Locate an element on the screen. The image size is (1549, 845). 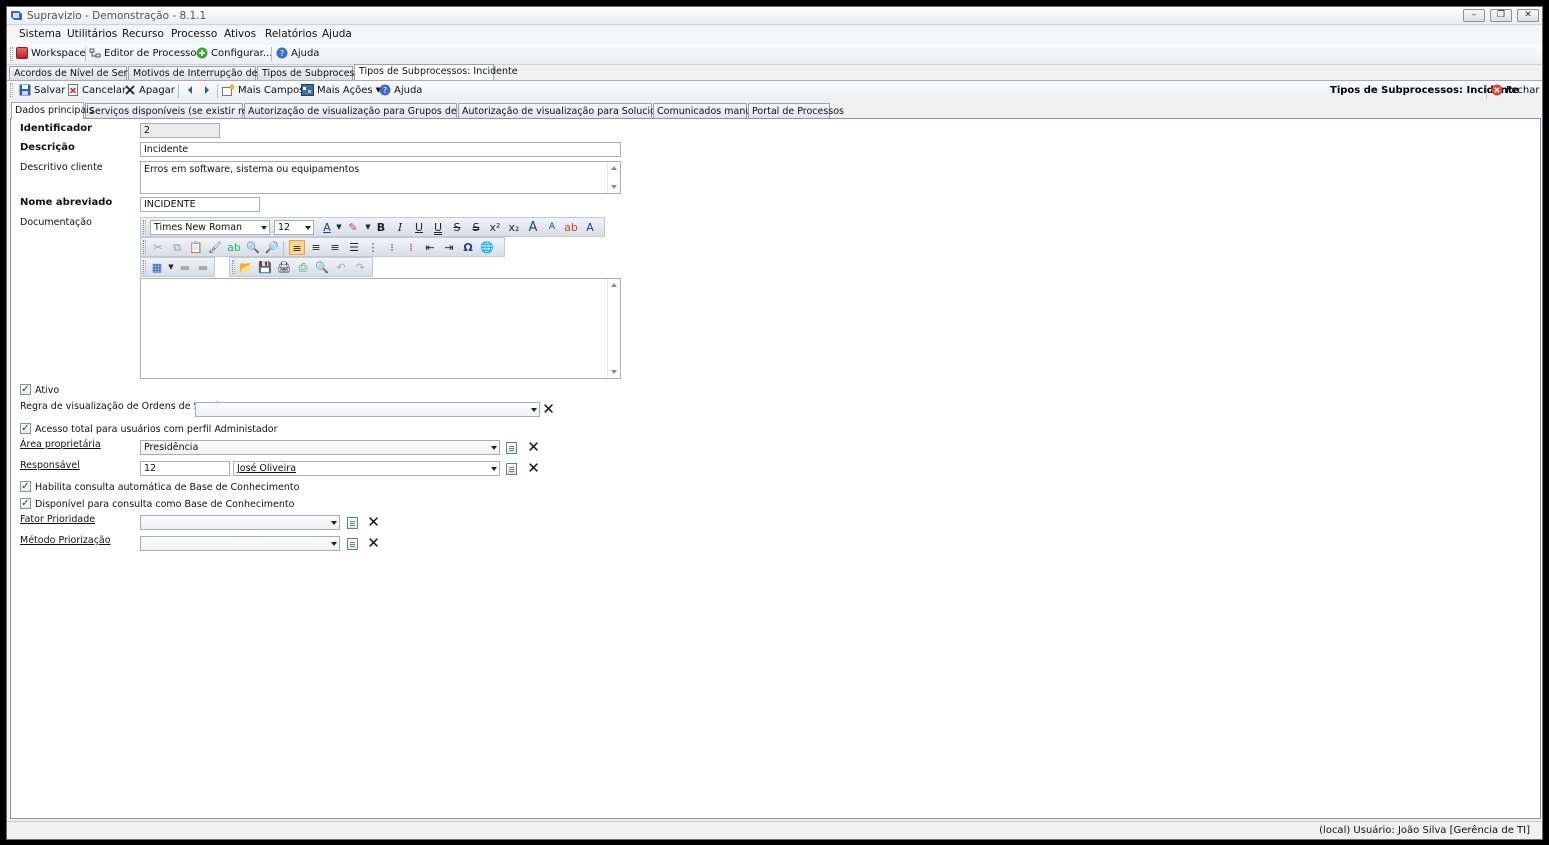
align-justify-icon: ☰ is located at coordinates (354, 247).